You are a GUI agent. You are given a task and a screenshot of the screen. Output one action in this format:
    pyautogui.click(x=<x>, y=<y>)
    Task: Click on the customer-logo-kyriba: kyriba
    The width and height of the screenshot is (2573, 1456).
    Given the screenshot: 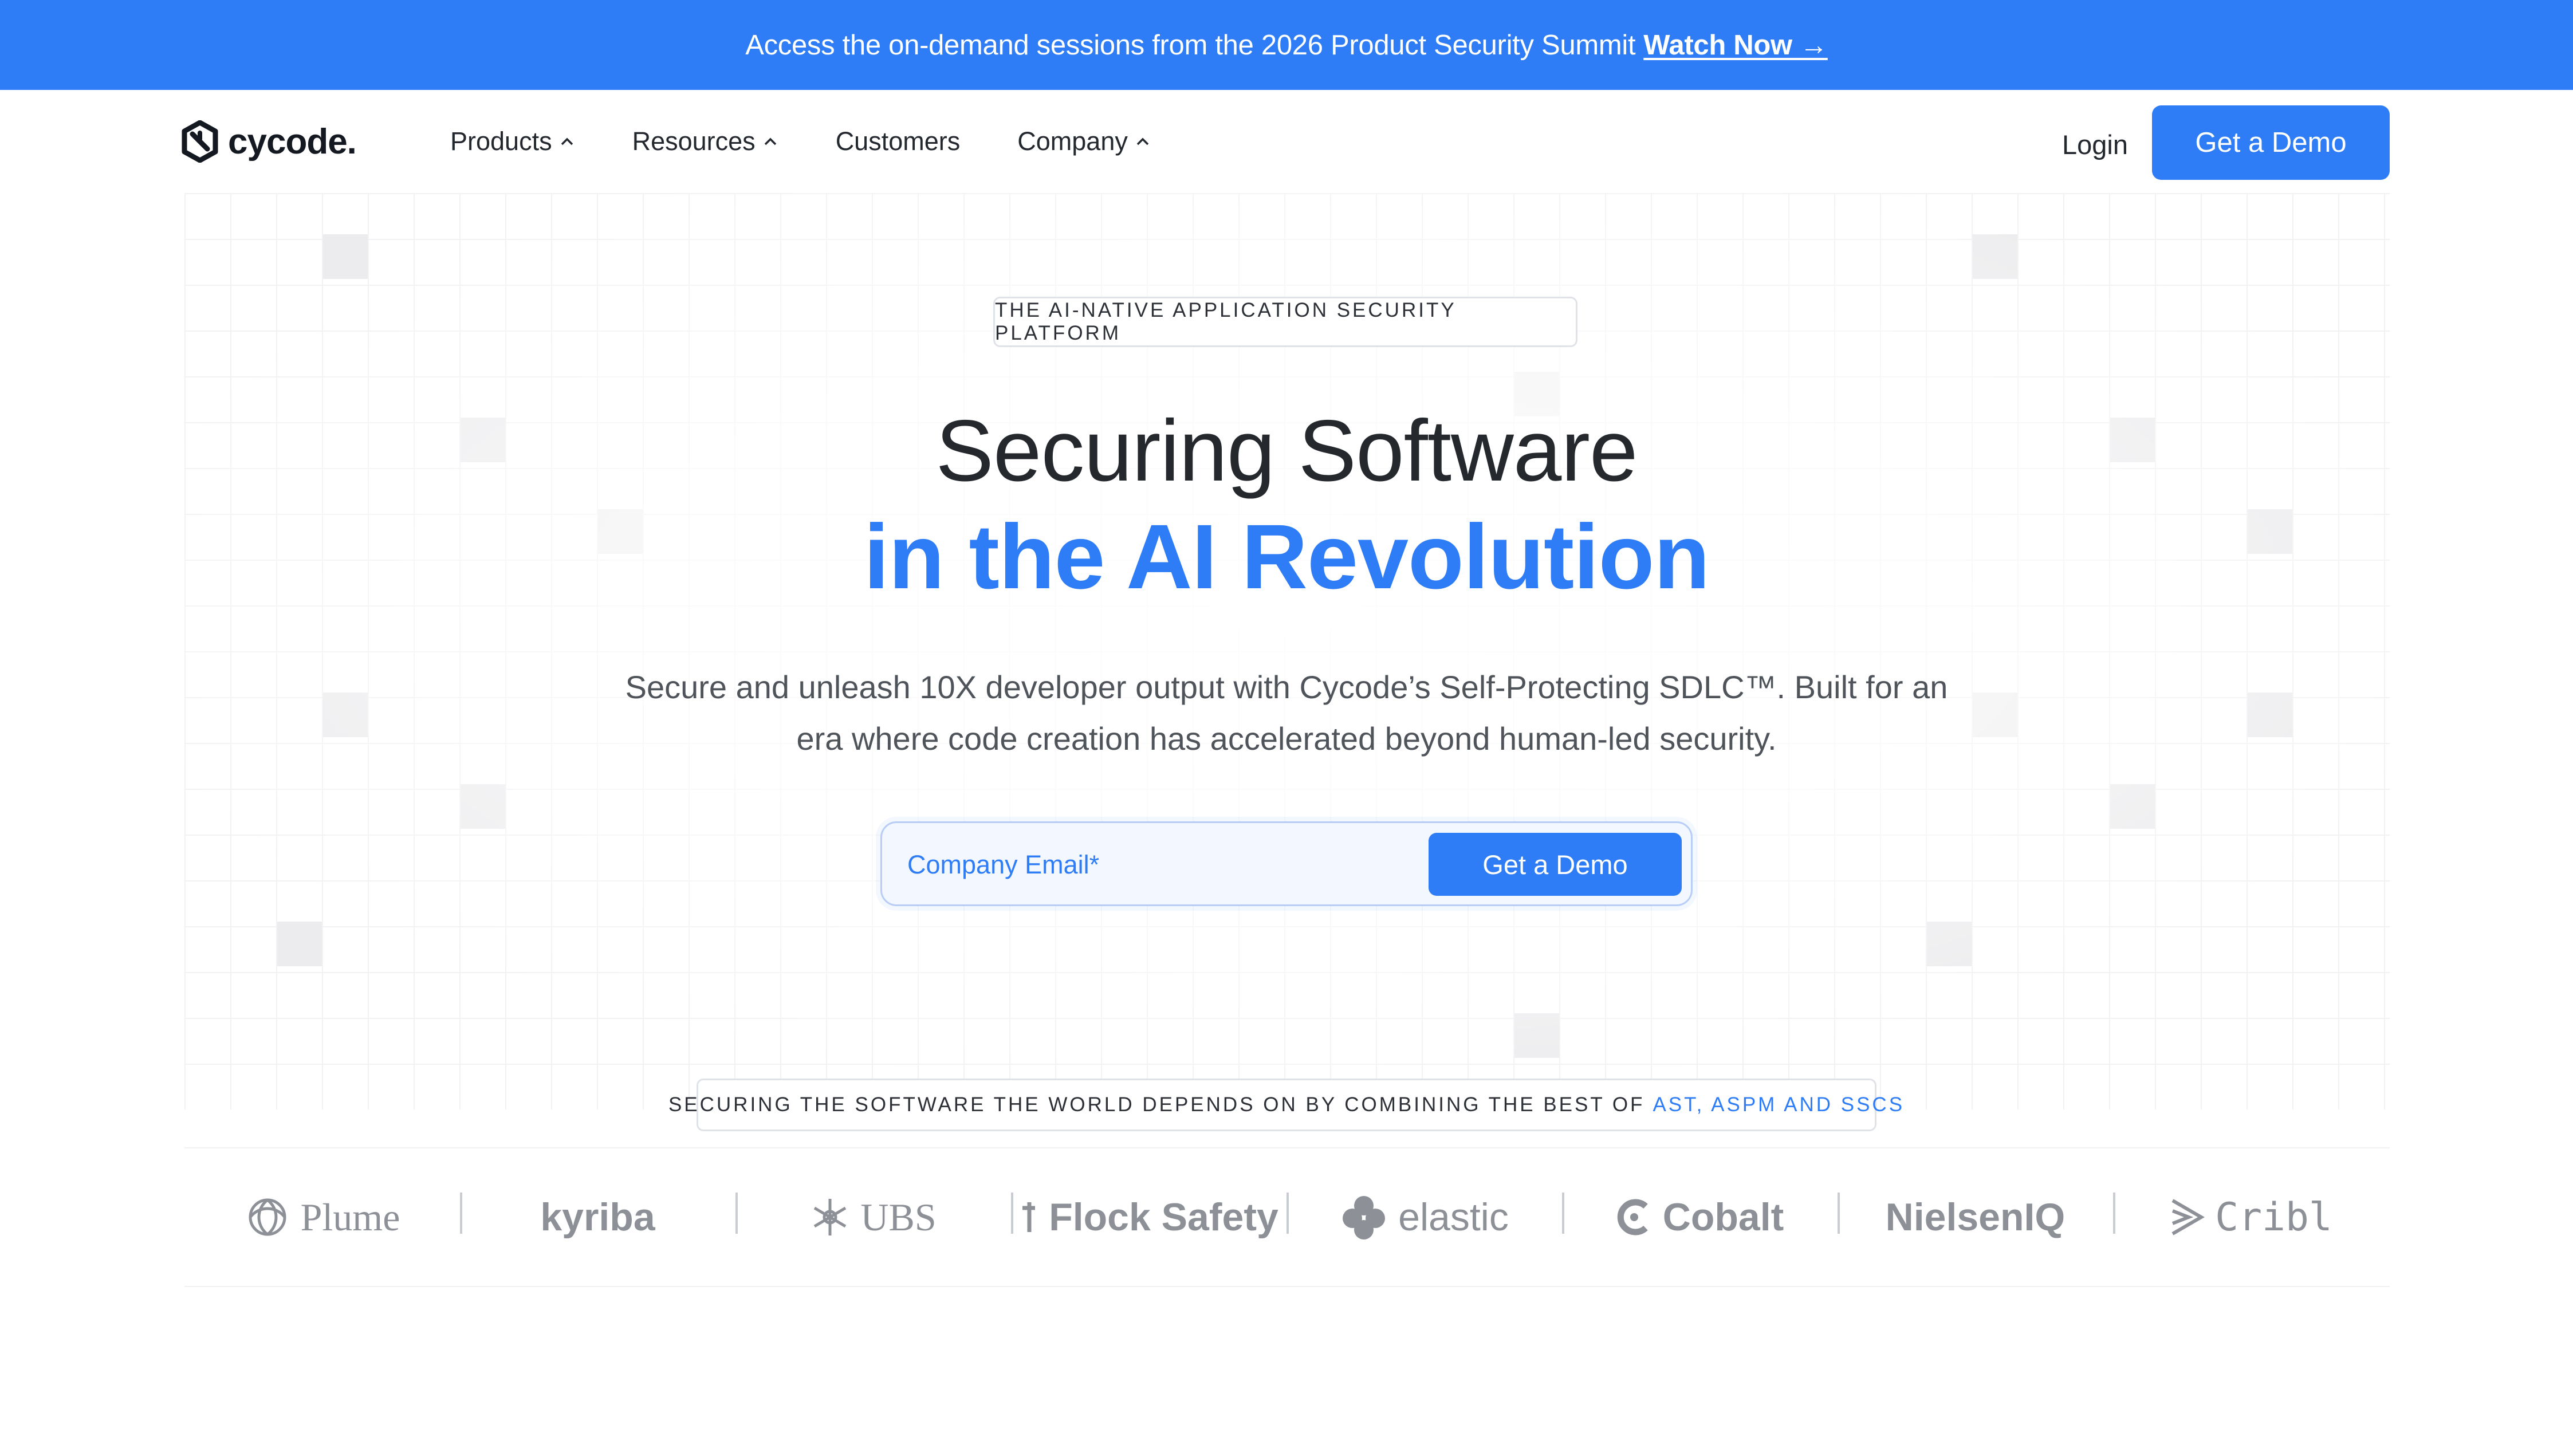 What is the action you would take?
    pyautogui.click(x=598, y=1217)
    